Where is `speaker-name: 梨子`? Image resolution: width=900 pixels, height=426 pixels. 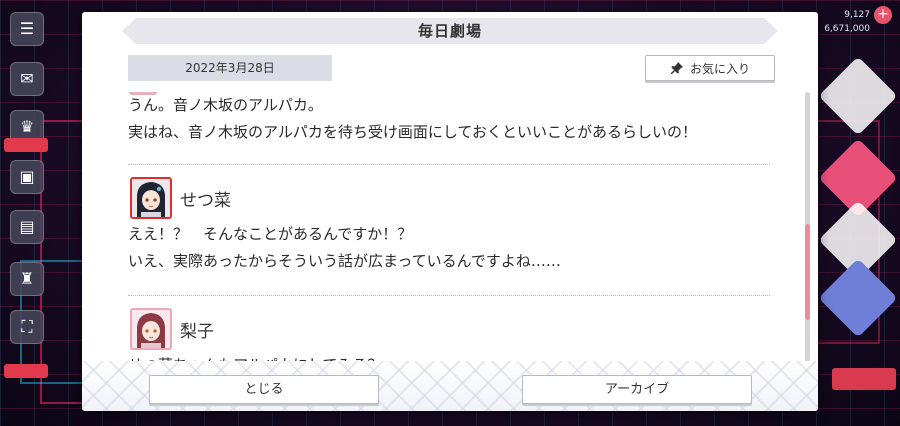
speaker-name: 梨子 is located at coordinates (197, 331).